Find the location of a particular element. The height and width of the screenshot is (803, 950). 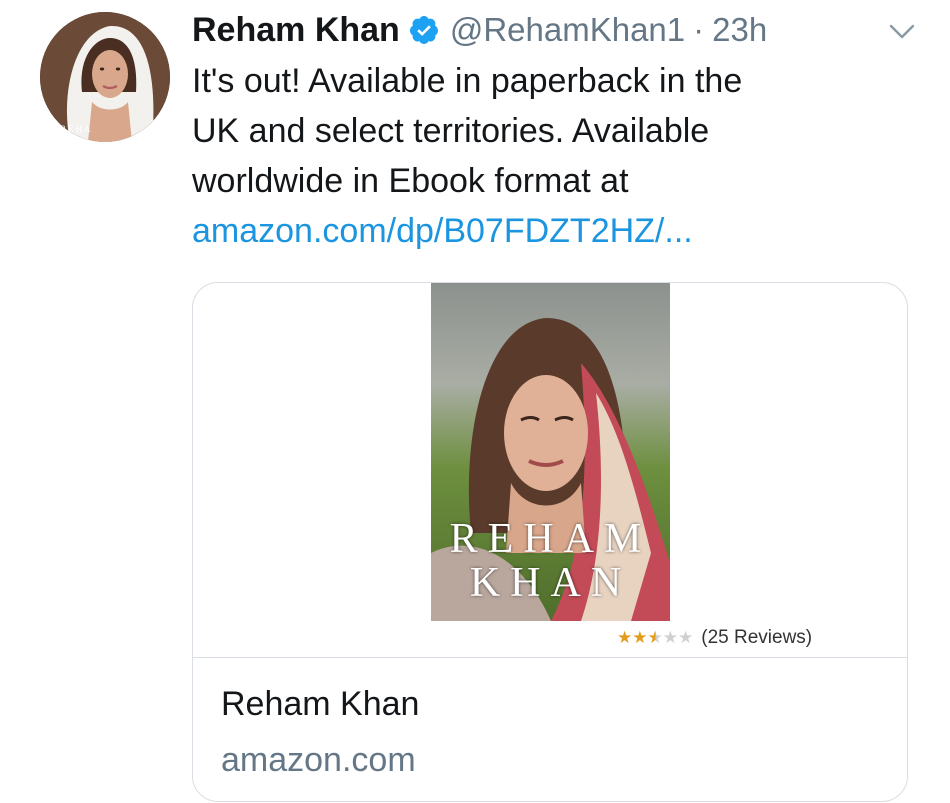

avatar: REHA is located at coordinates (105, 77).